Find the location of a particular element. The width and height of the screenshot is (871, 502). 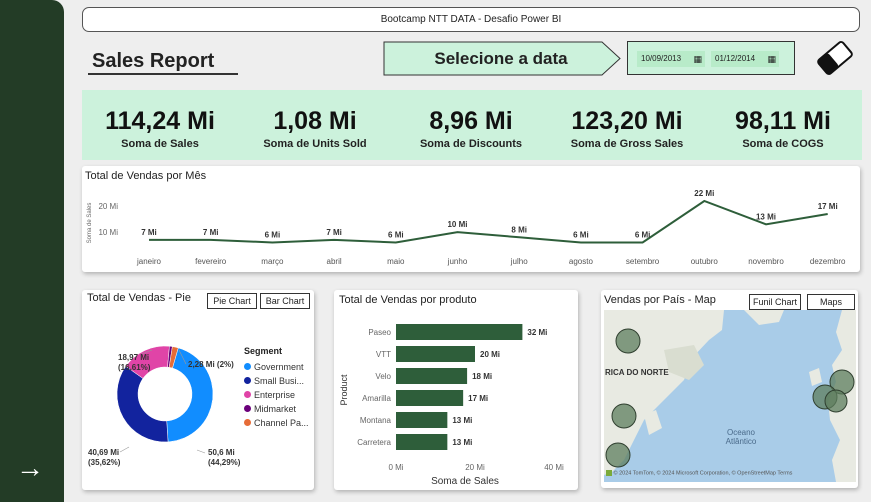

bar-data-label: 13 Mi is located at coordinates (462, 420).